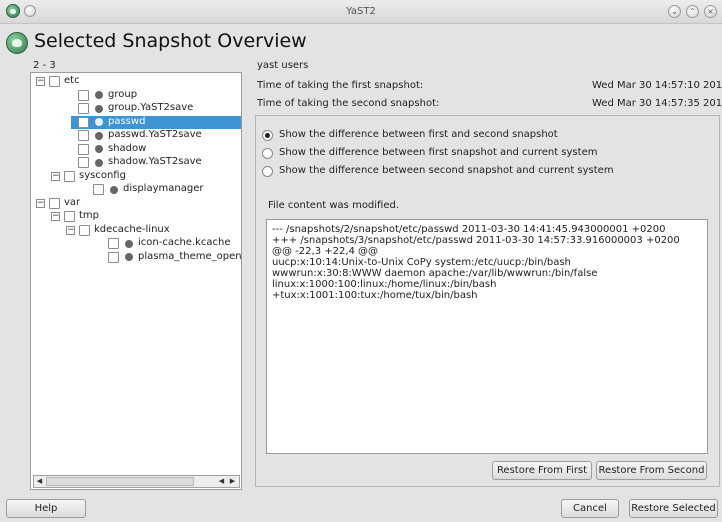  What do you see at coordinates (190, 256) in the screenshot?
I see `tree-item-label: plasma_theme_open` at bounding box center [190, 256].